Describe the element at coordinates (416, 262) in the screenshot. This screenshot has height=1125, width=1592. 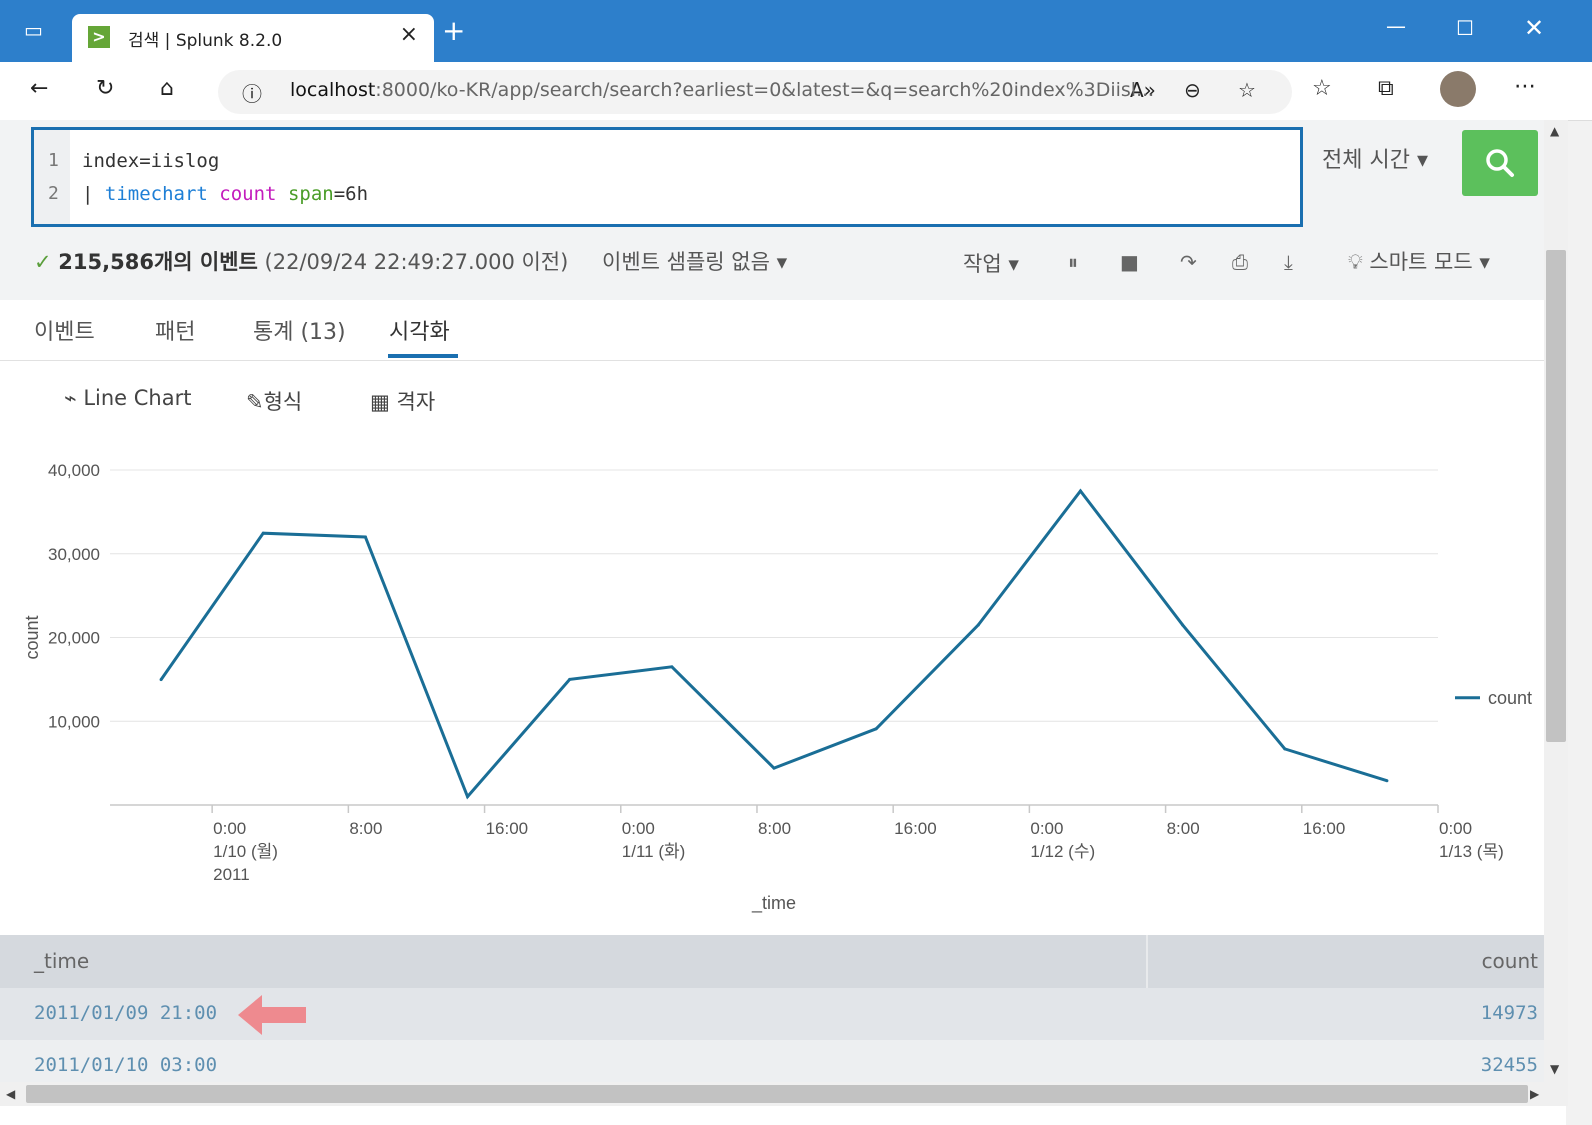
I see `event-timestamp: (22/09/24 22:49:27.000 이전)` at that location.